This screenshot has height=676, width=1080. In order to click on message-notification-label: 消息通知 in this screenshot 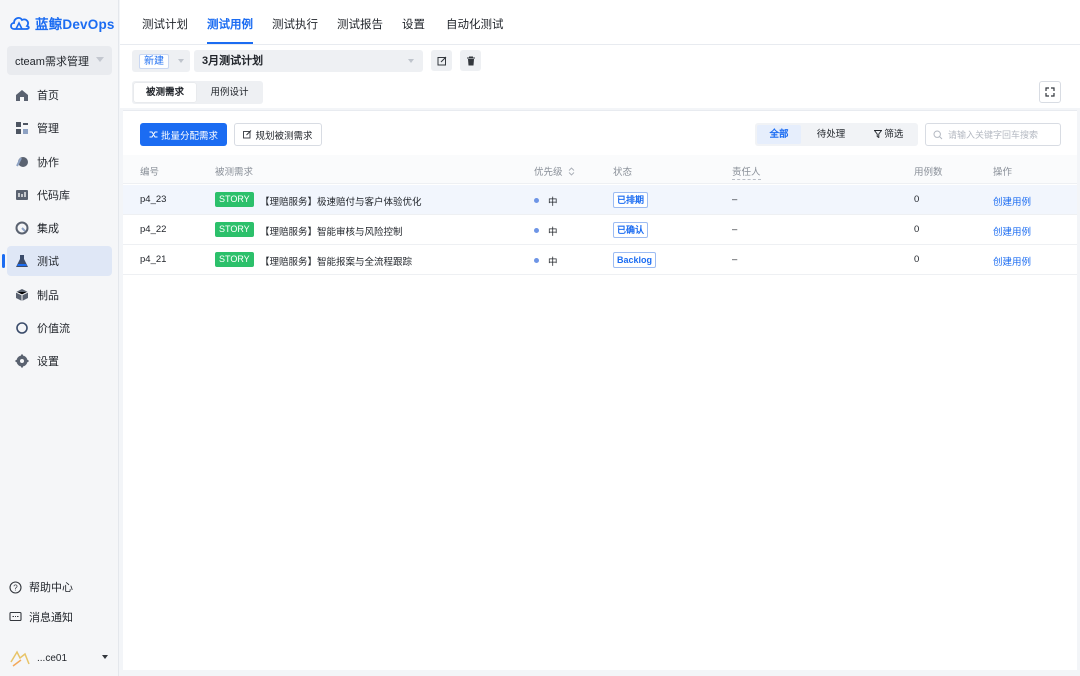, I will do `click(51, 618)`.